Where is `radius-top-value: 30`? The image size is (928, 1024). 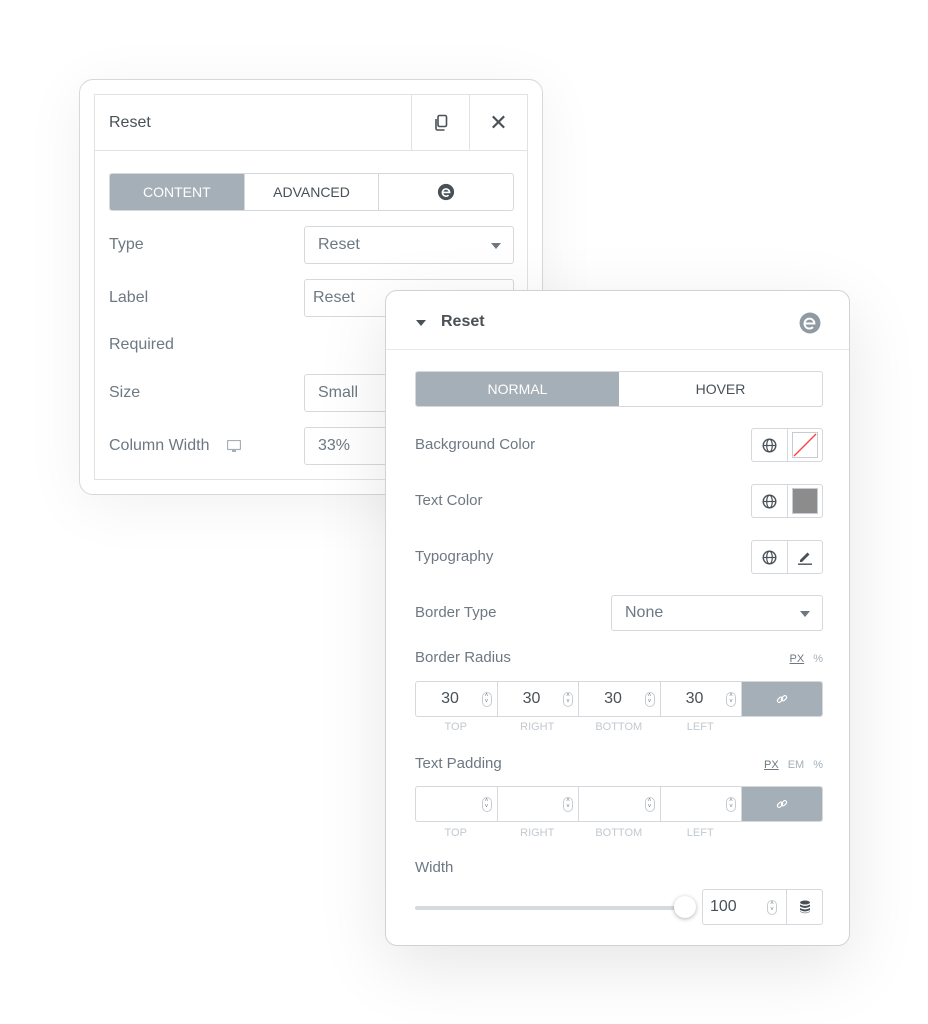 radius-top-value: 30 is located at coordinates (450, 698).